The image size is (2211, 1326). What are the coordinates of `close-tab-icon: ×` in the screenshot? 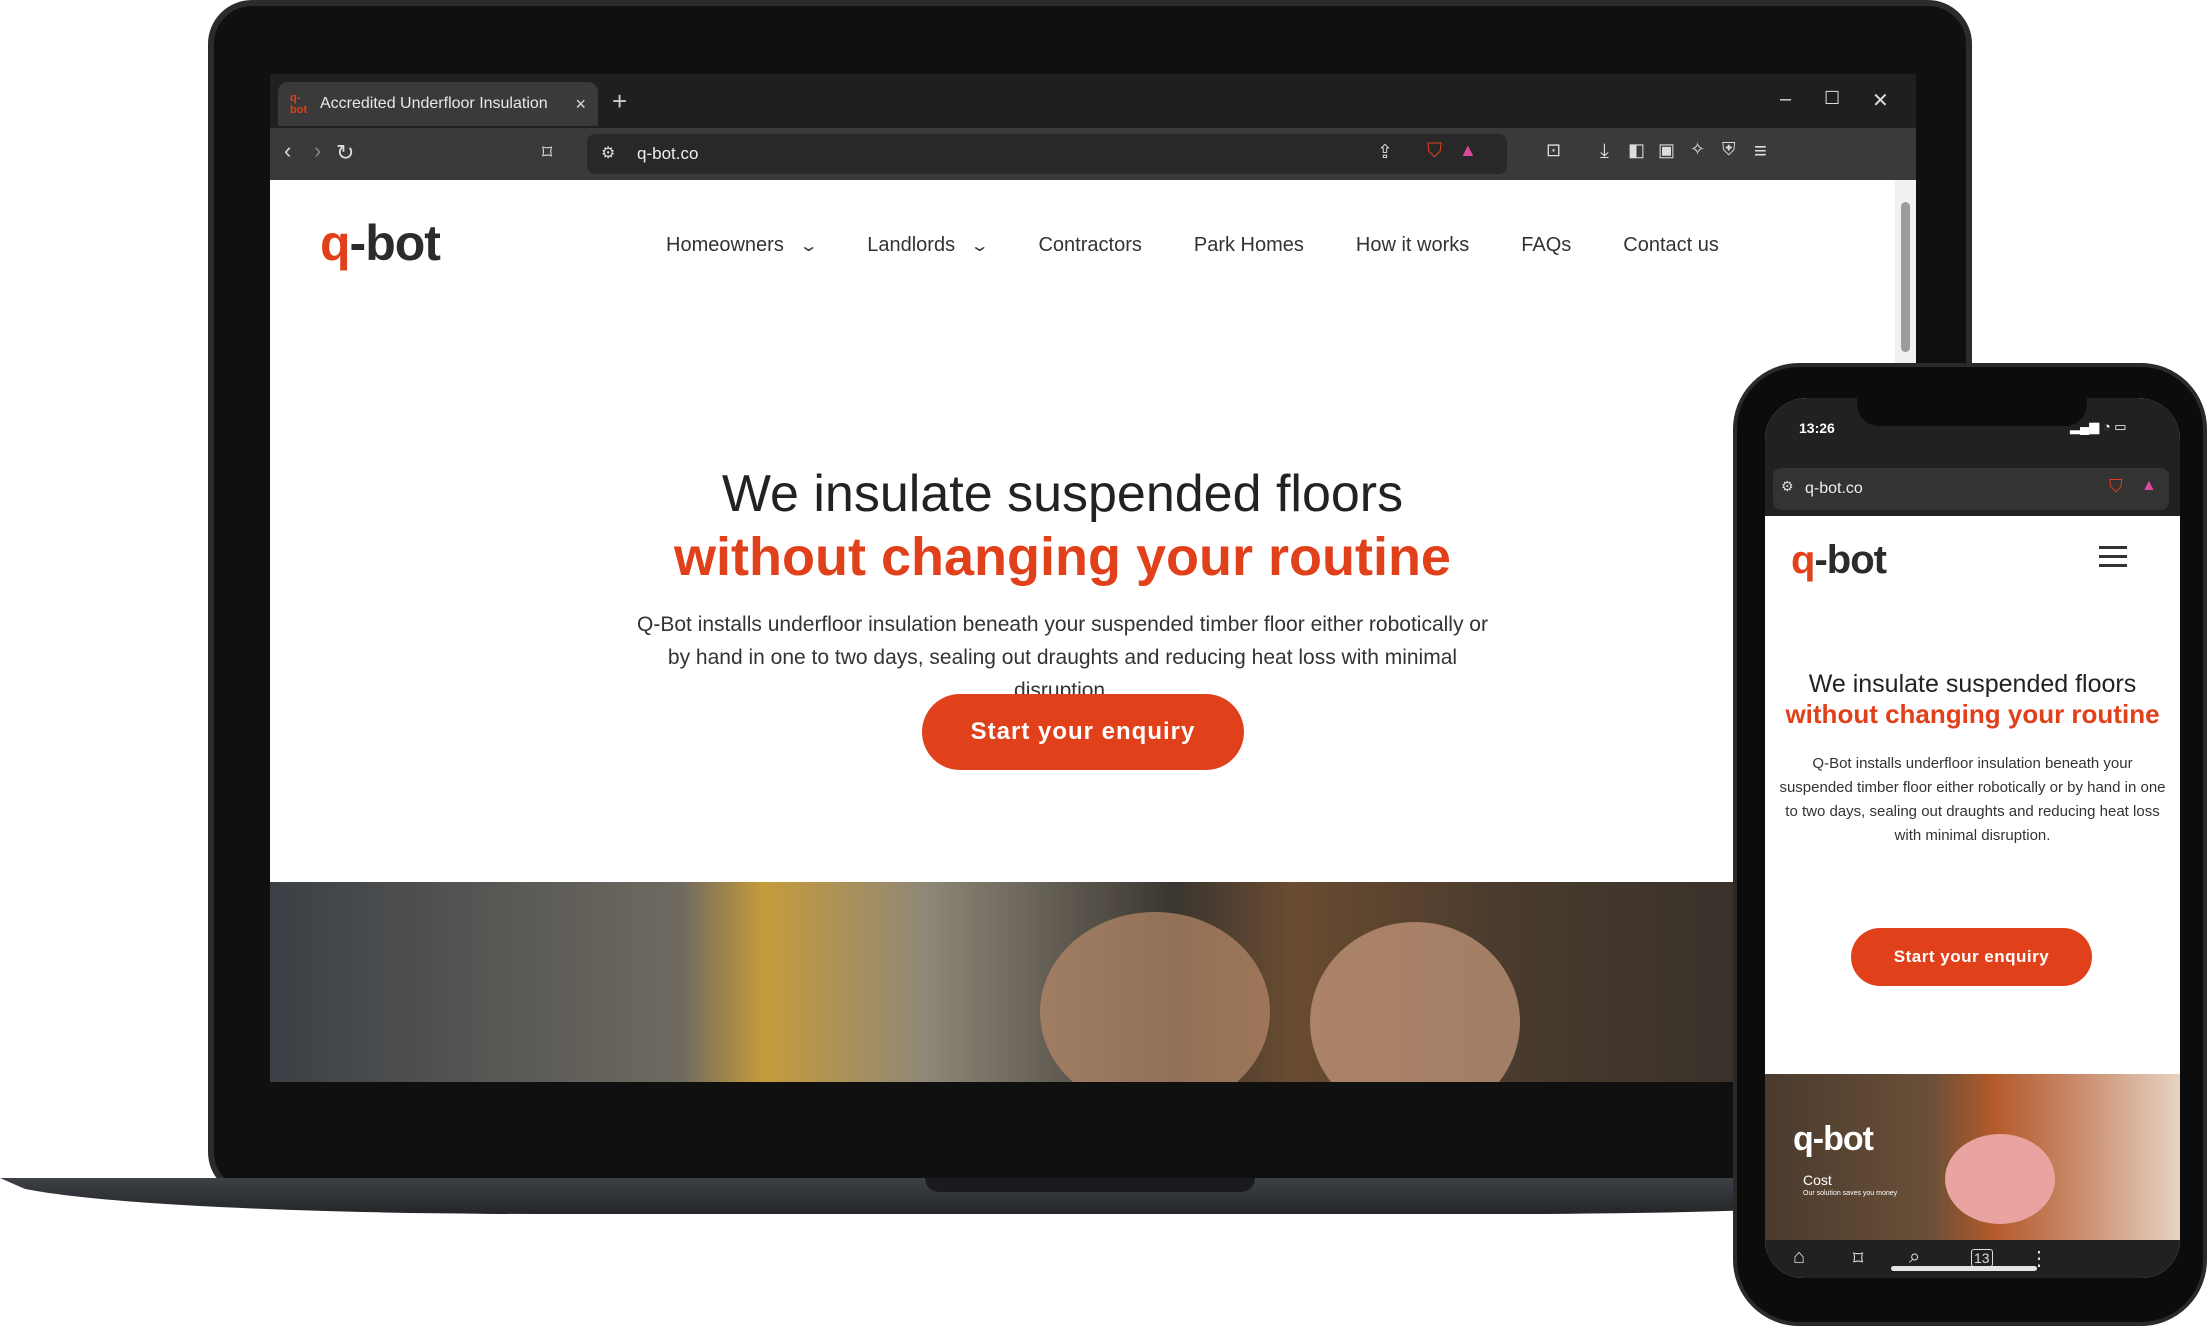 It's located at (580, 104).